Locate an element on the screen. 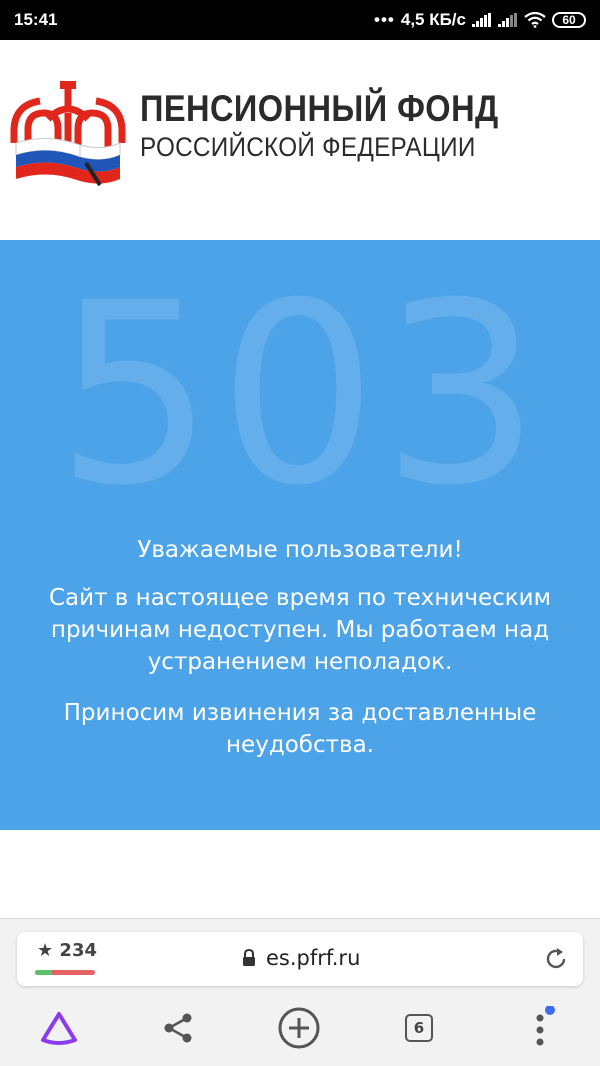 This screenshot has height=1066, width=600. alice-button is located at coordinates (59, 1028).